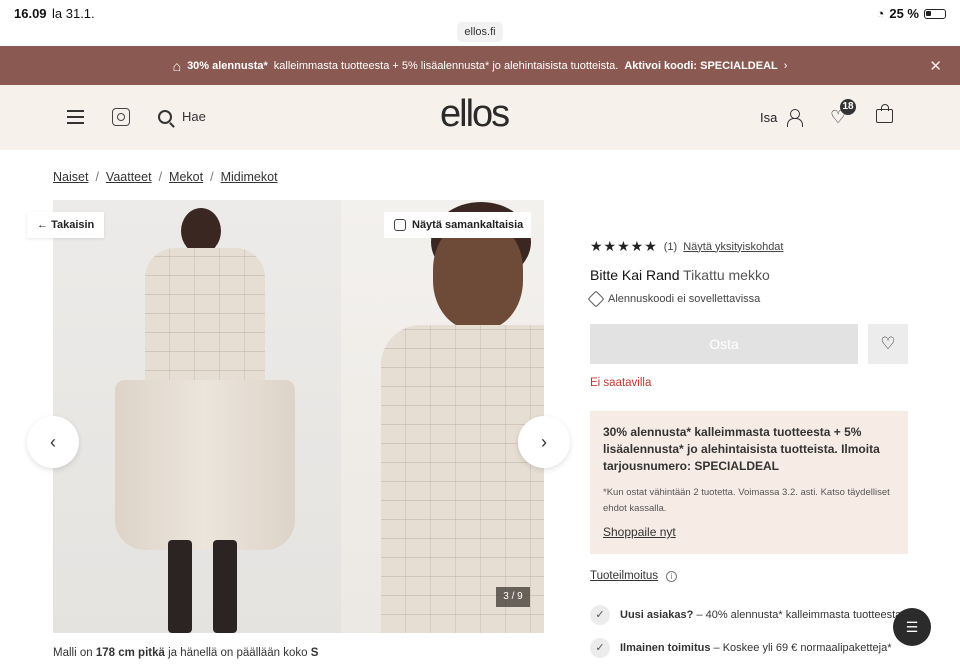 The width and height of the screenshot is (960, 667). Describe the element at coordinates (513, 597) in the screenshot. I see `image-counter: 3 / 9` at that location.